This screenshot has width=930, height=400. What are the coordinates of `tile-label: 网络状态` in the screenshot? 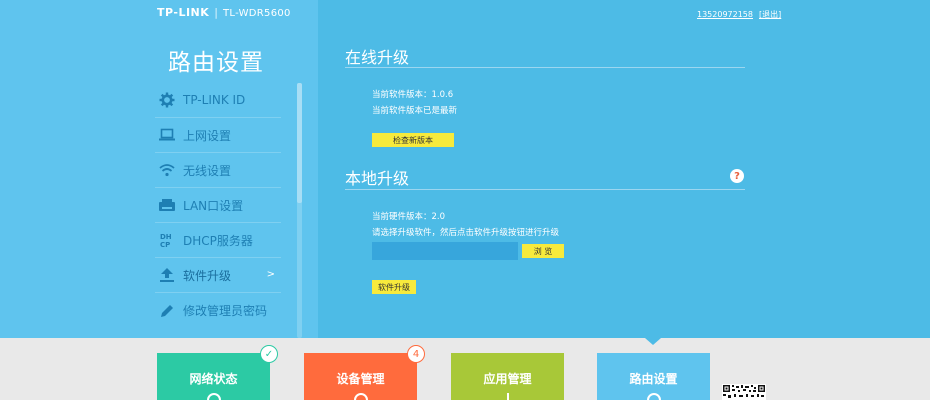 It's located at (213, 379).